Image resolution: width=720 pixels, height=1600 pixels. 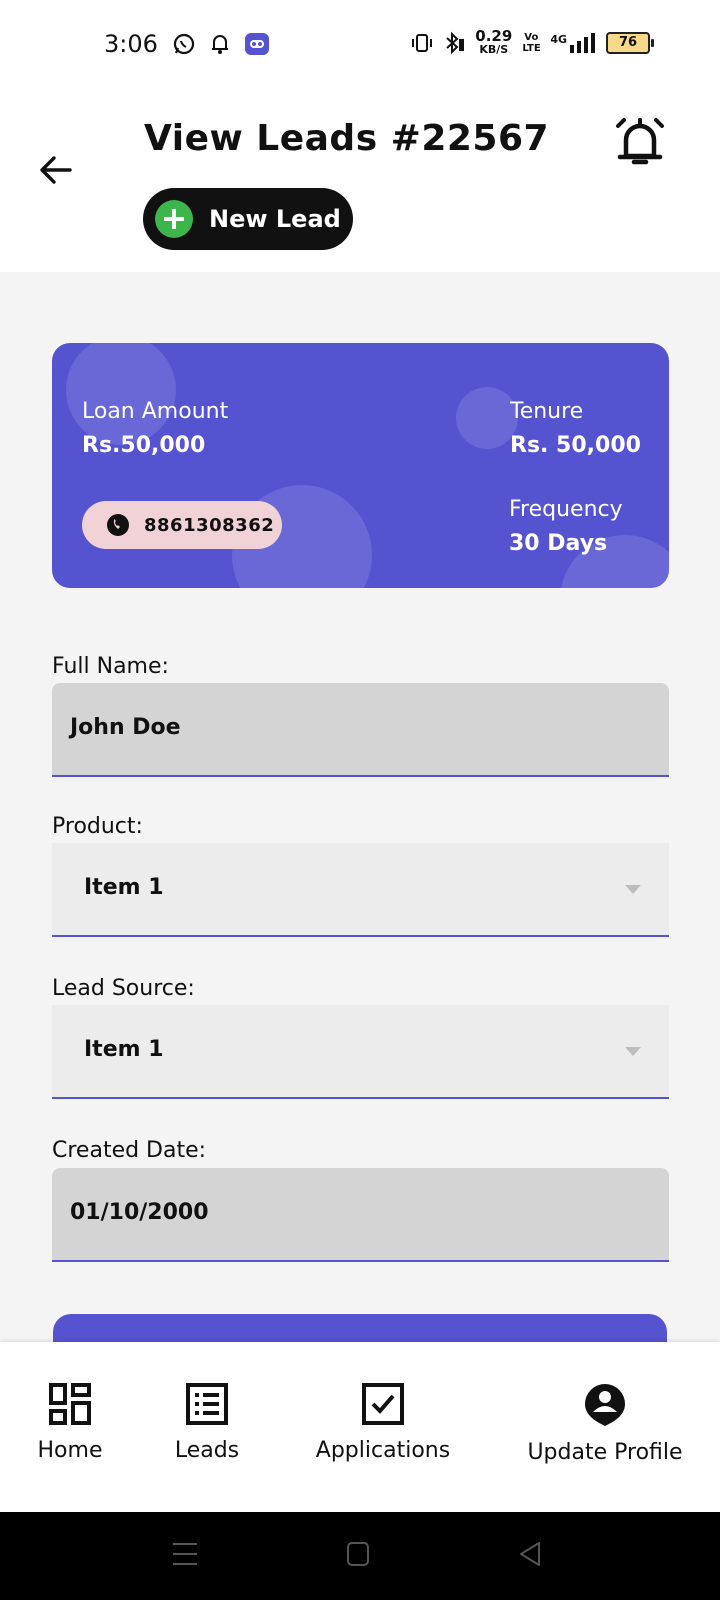 I want to click on back-triangle-icon, so click(x=530, y=1554).